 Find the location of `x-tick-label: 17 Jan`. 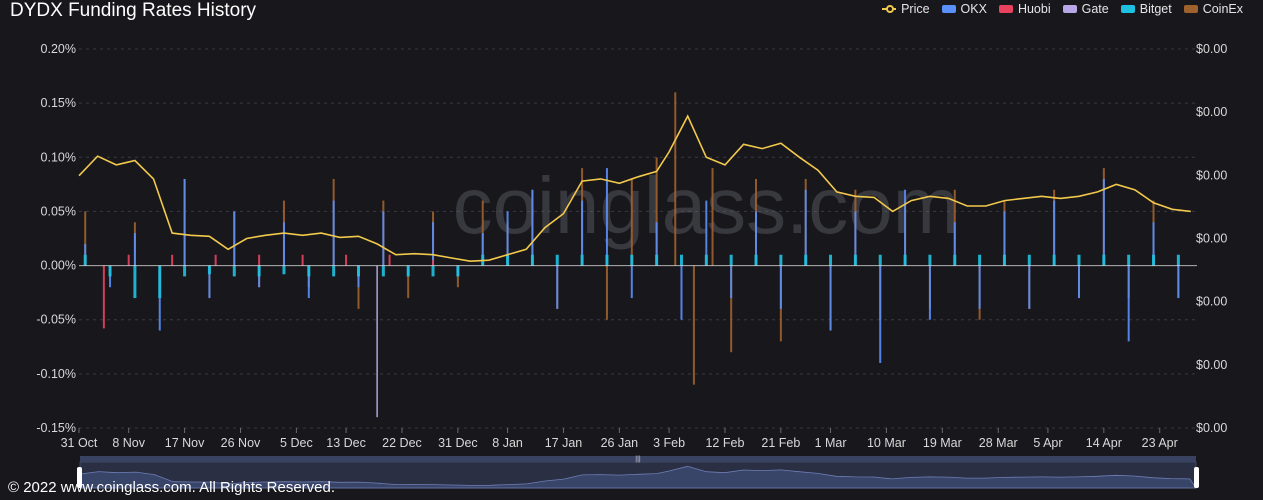

x-tick-label: 17 Jan is located at coordinates (564, 443).